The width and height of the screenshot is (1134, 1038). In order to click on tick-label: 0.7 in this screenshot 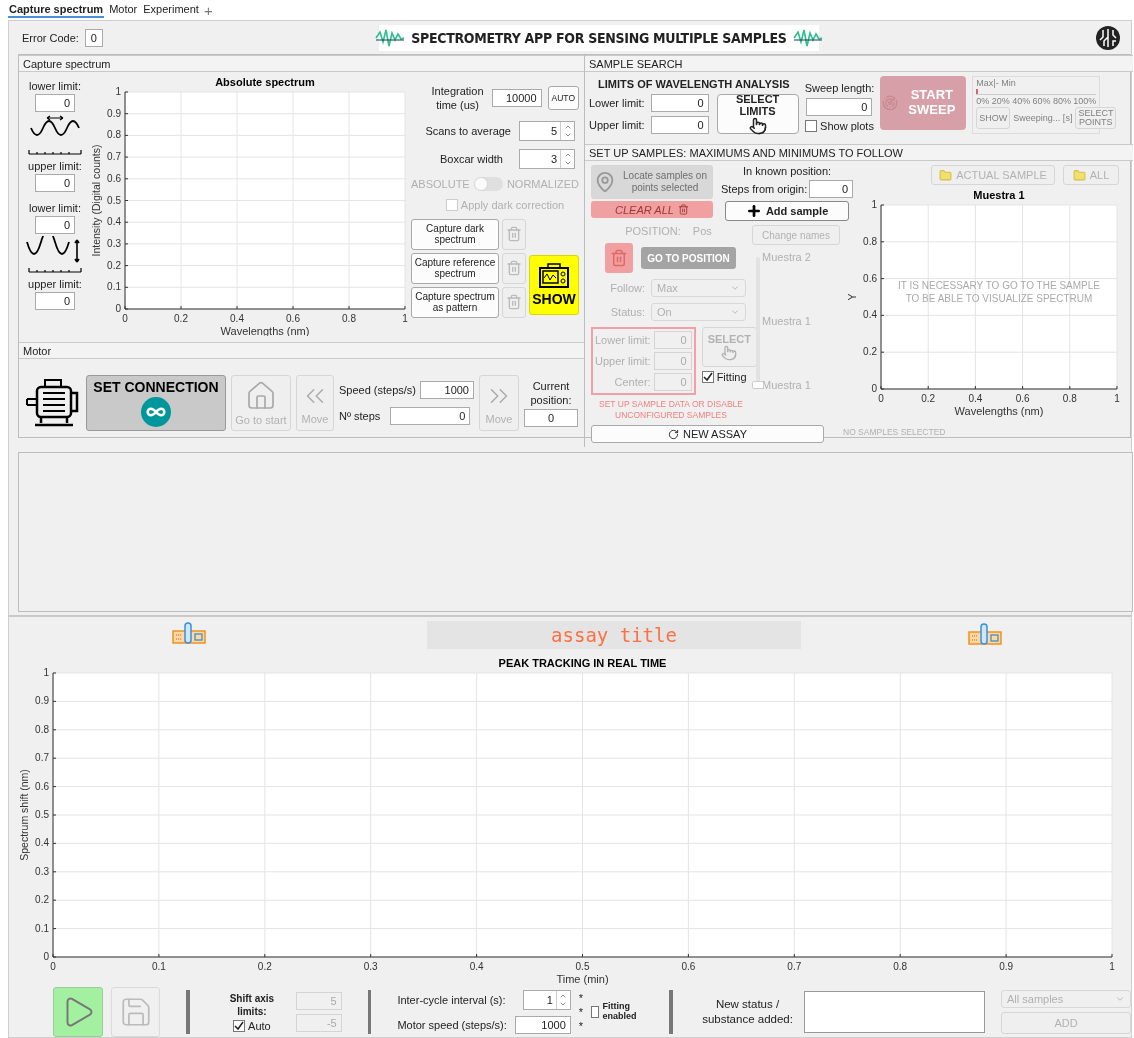, I will do `click(114, 157)`.